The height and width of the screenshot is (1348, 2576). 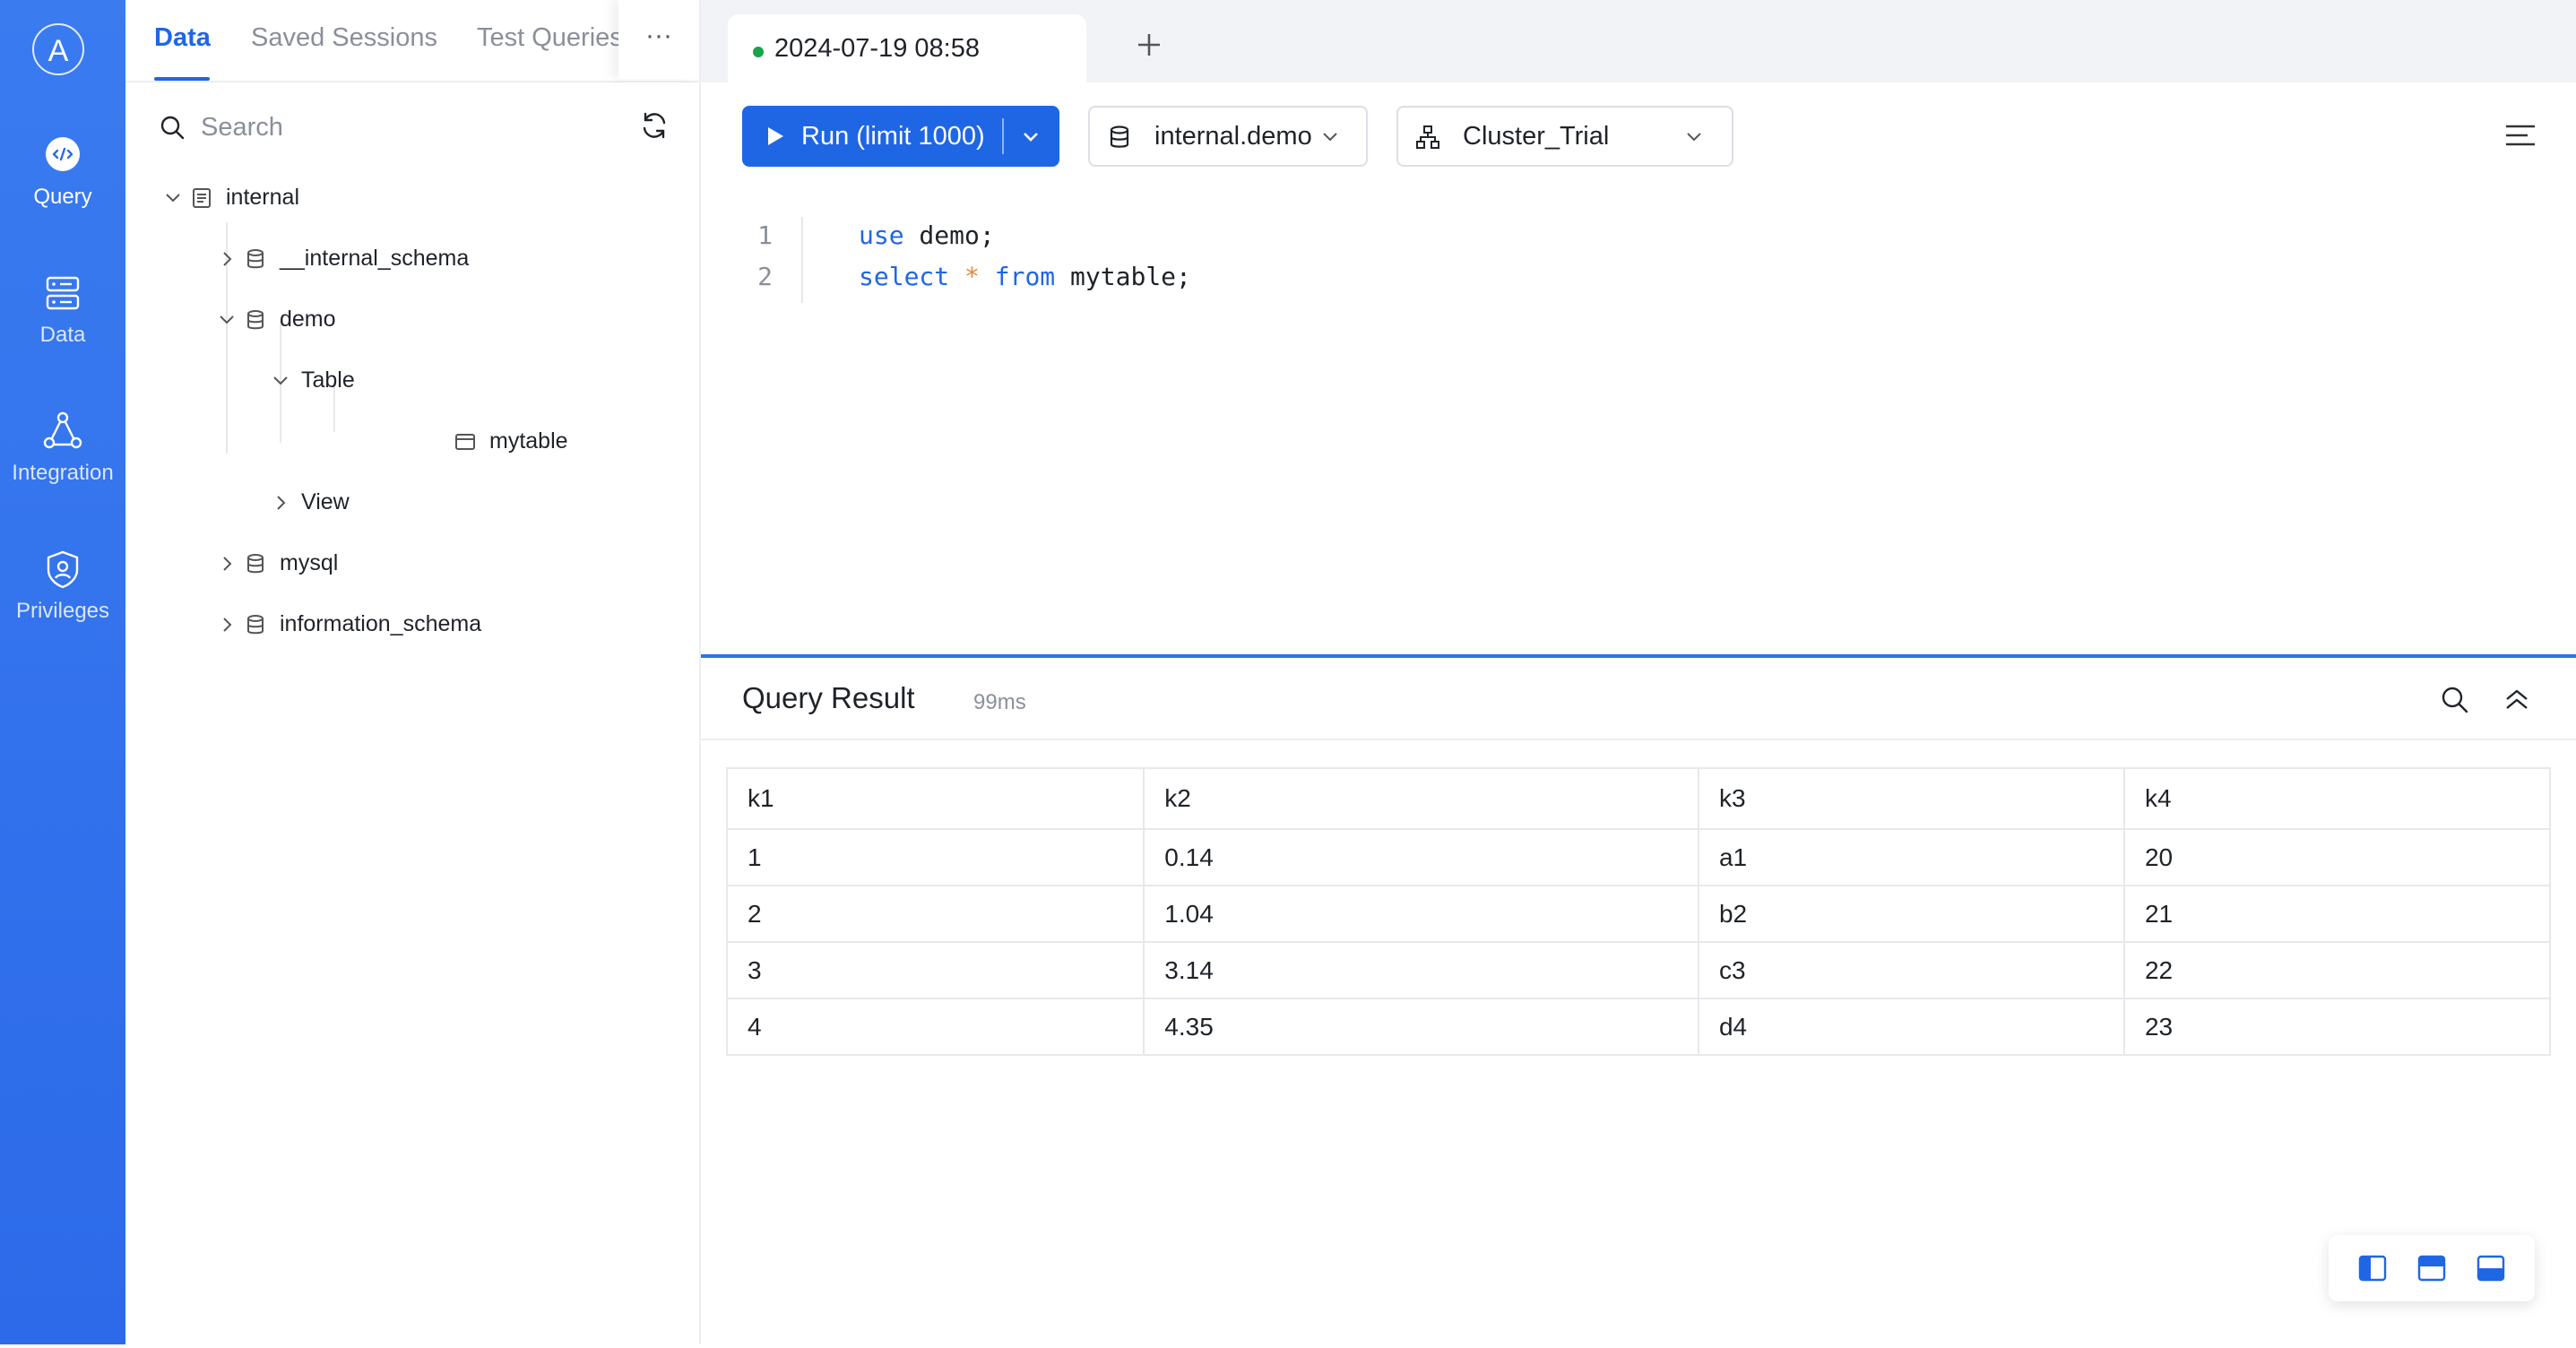 What do you see at coordinates (63, 569) in the screenshot?
I see `shield-user-icon` at bounding box center [63, 569].